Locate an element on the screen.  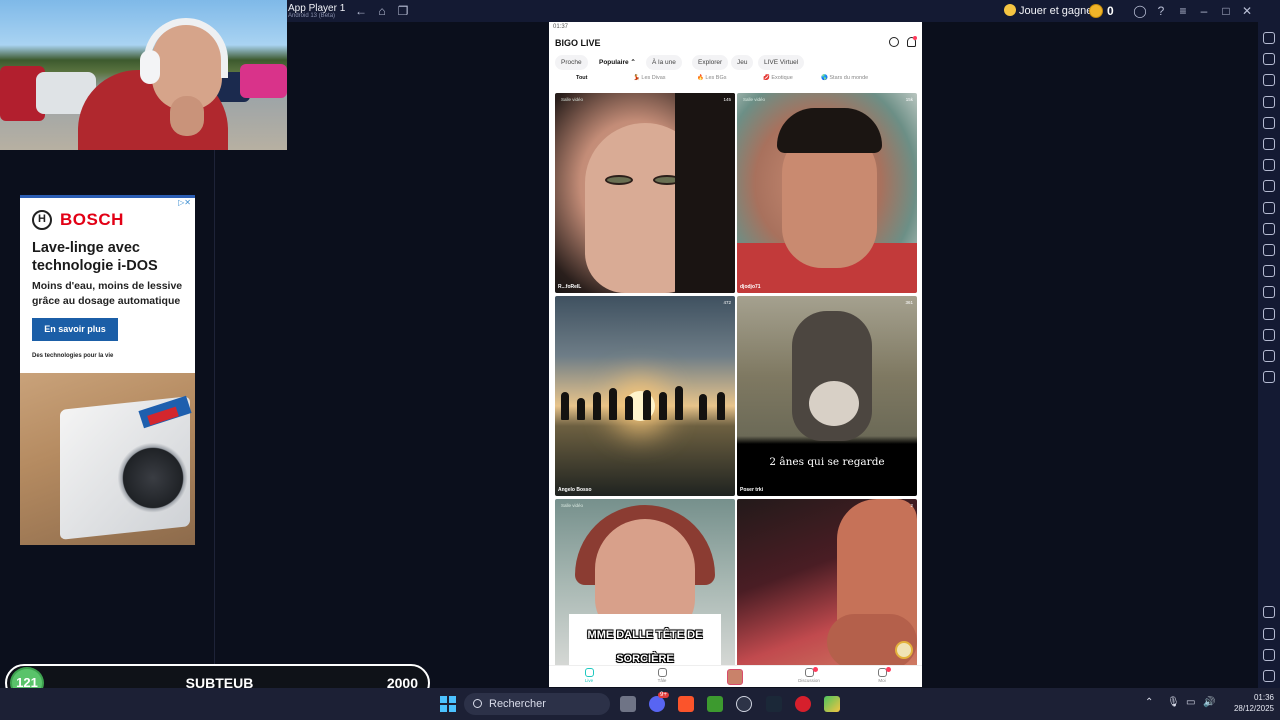
nav-moi: Moi is located at coordinates (882, 675).